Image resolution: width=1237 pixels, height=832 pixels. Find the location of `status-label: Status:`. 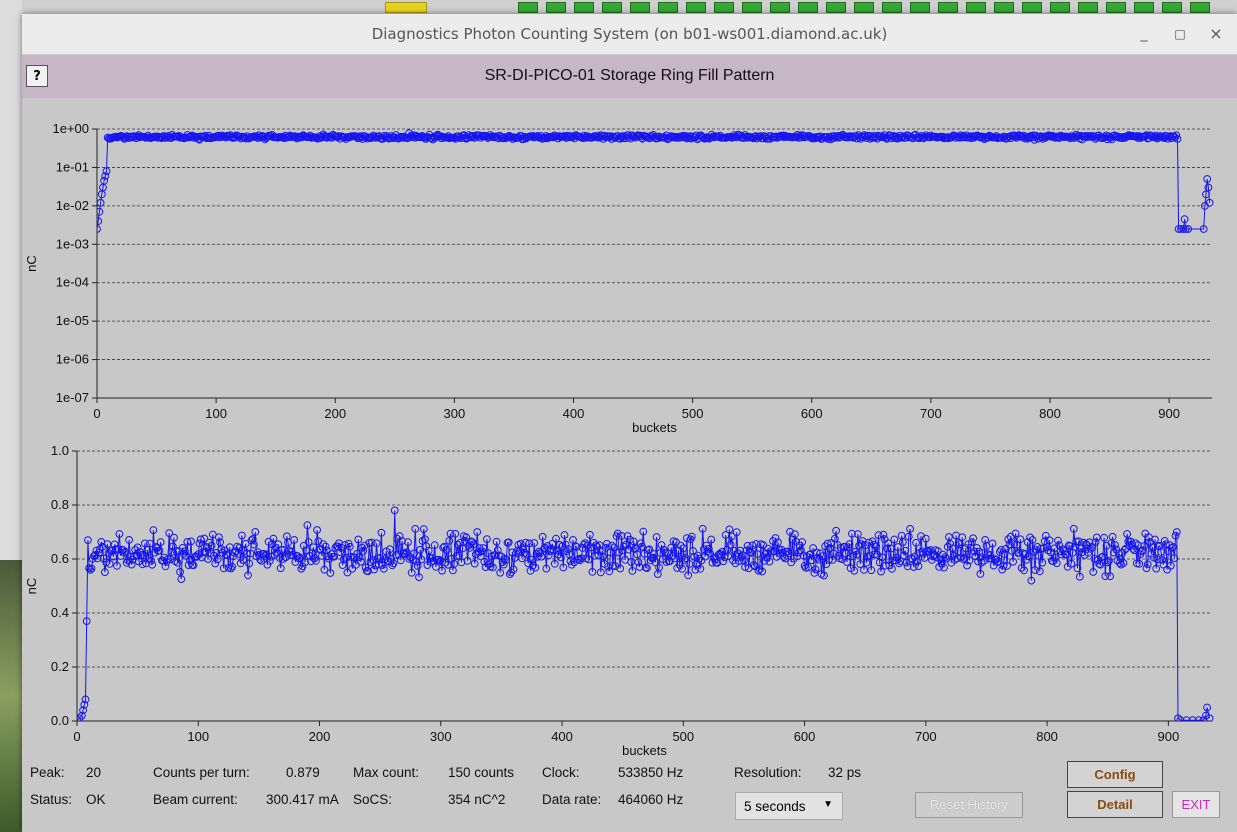

status-label: Status: is located at coordinates (51, 799).